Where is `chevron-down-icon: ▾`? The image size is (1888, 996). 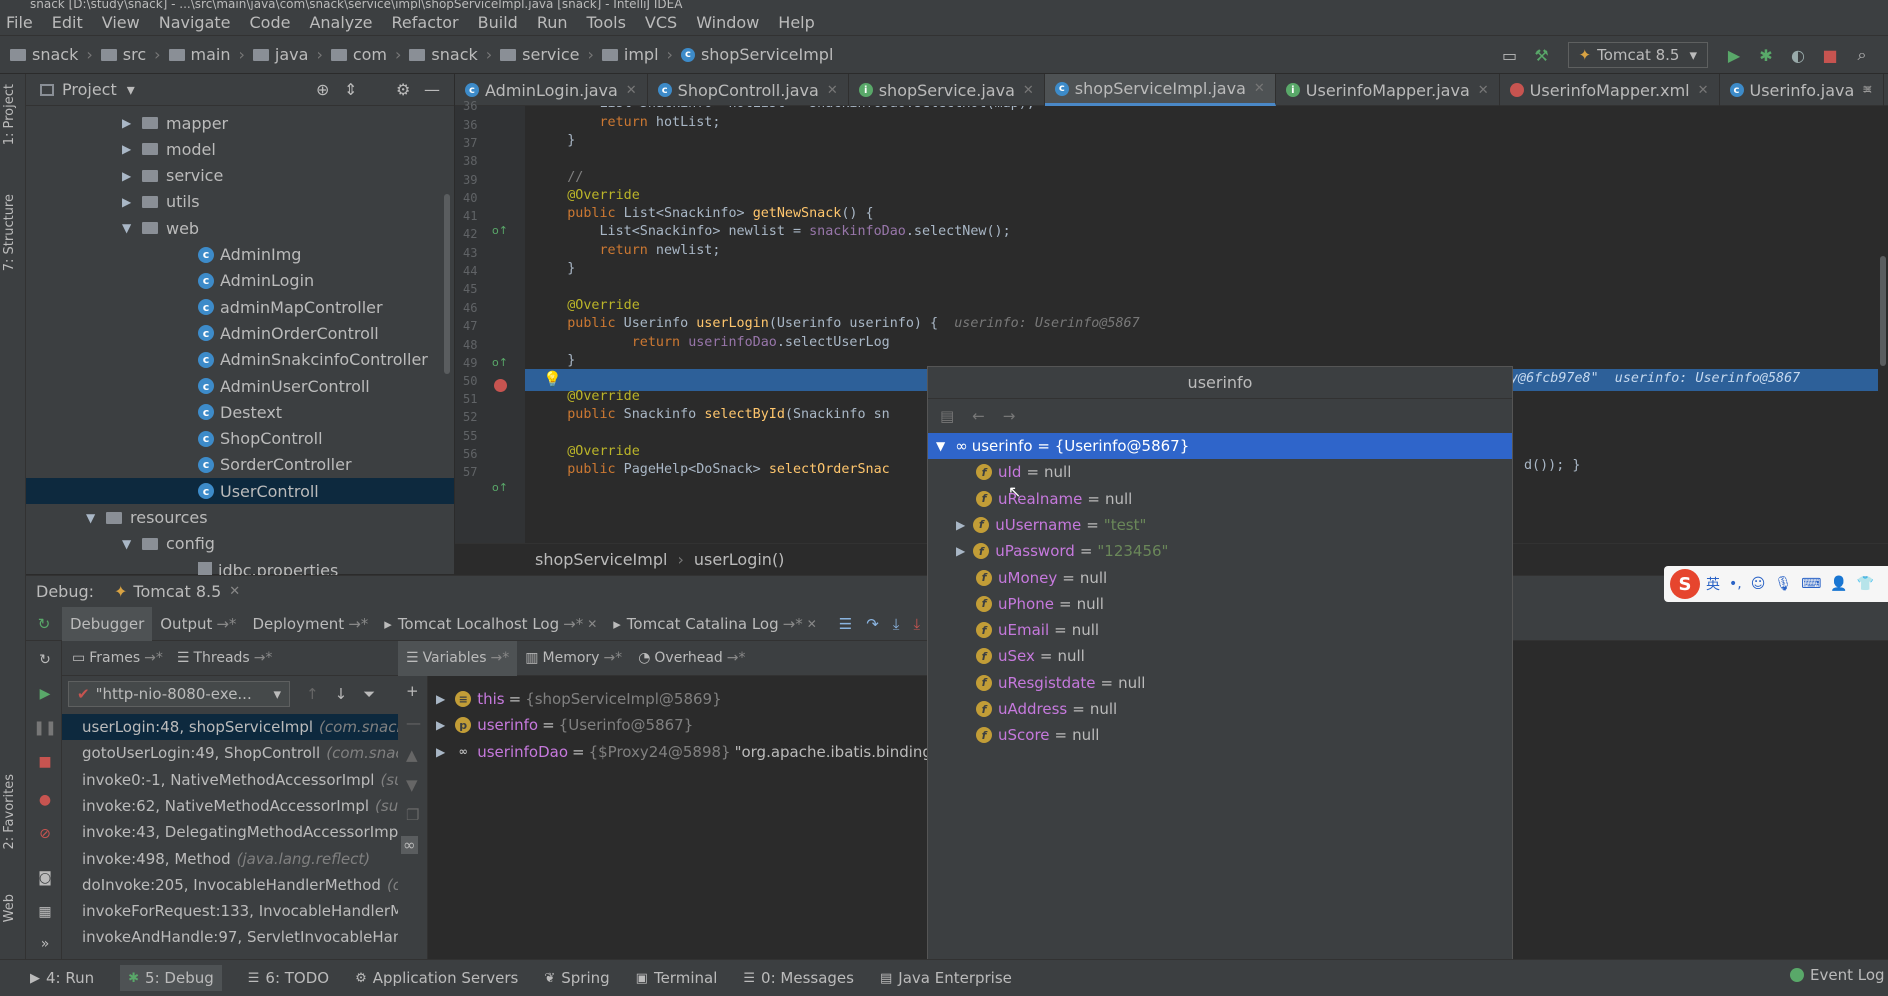
chevron-down-icon: ▾ is located at coordinates (131, 89).